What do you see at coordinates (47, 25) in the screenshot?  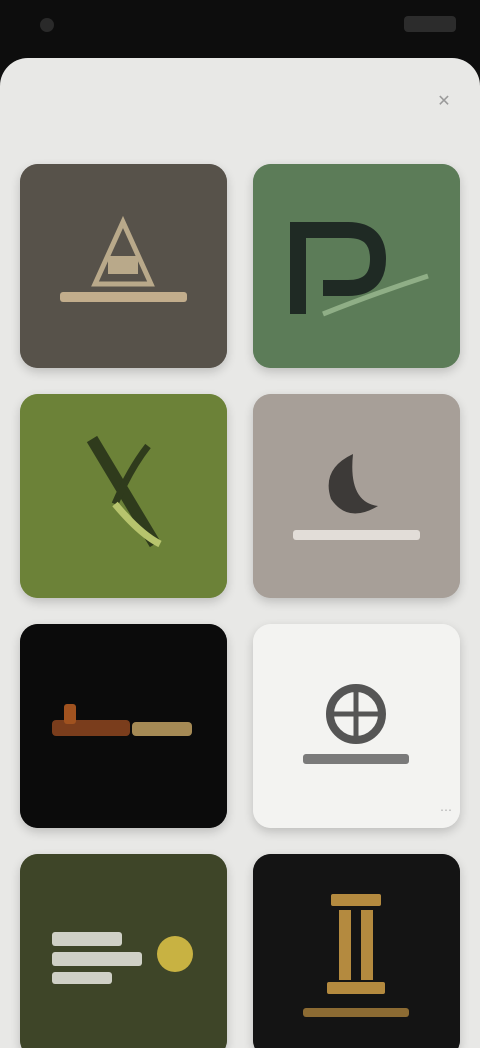 I see `camera-icon` at bounding box center [47, 25].